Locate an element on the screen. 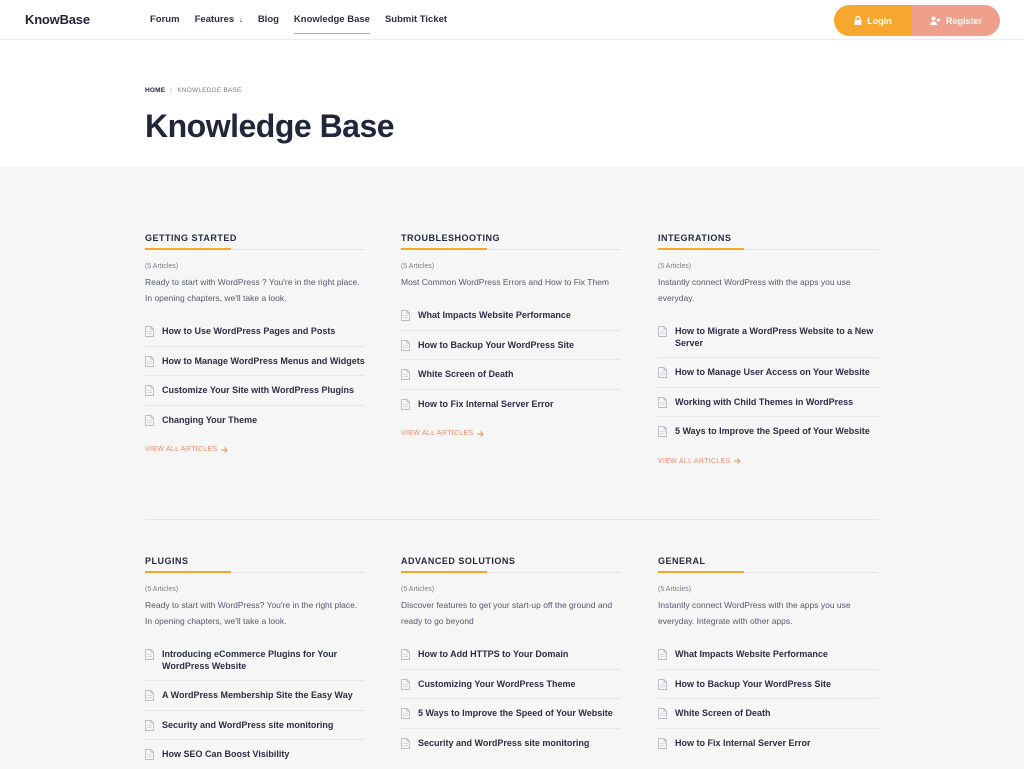 Image resolution: width=1024 pixels, height=769 pixels. article-item: Customizing Your WordPress Theme is located at coordinates (511, 684).